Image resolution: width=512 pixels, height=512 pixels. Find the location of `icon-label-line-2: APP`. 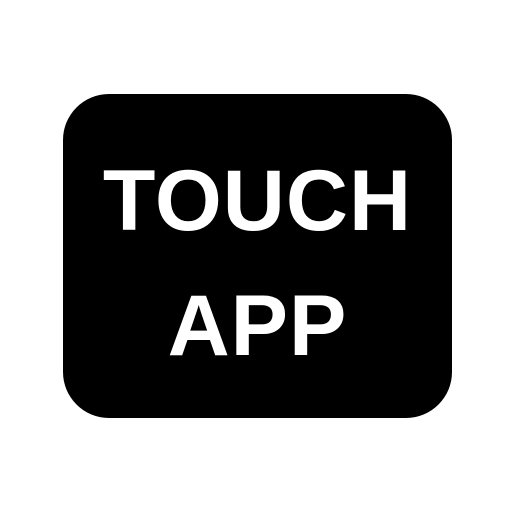

icon-label-line-2: APP is located at coordinates (257, 326).